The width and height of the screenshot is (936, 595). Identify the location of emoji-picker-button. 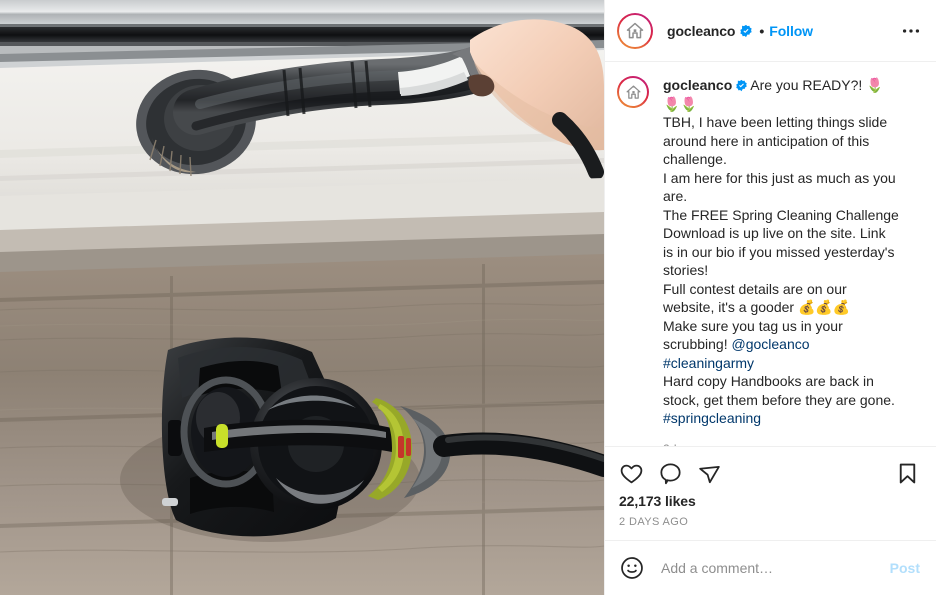
(632, 568).